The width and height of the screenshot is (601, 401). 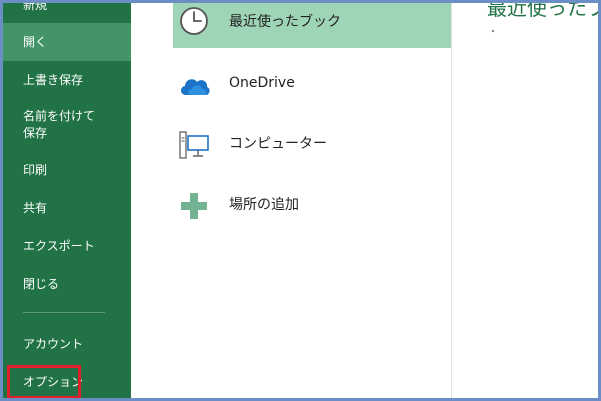 What do you see at coordinates (67, 170) in the screenshot?
I see `sidebar-item-print: 印刷` at bounding box center [67, 170].